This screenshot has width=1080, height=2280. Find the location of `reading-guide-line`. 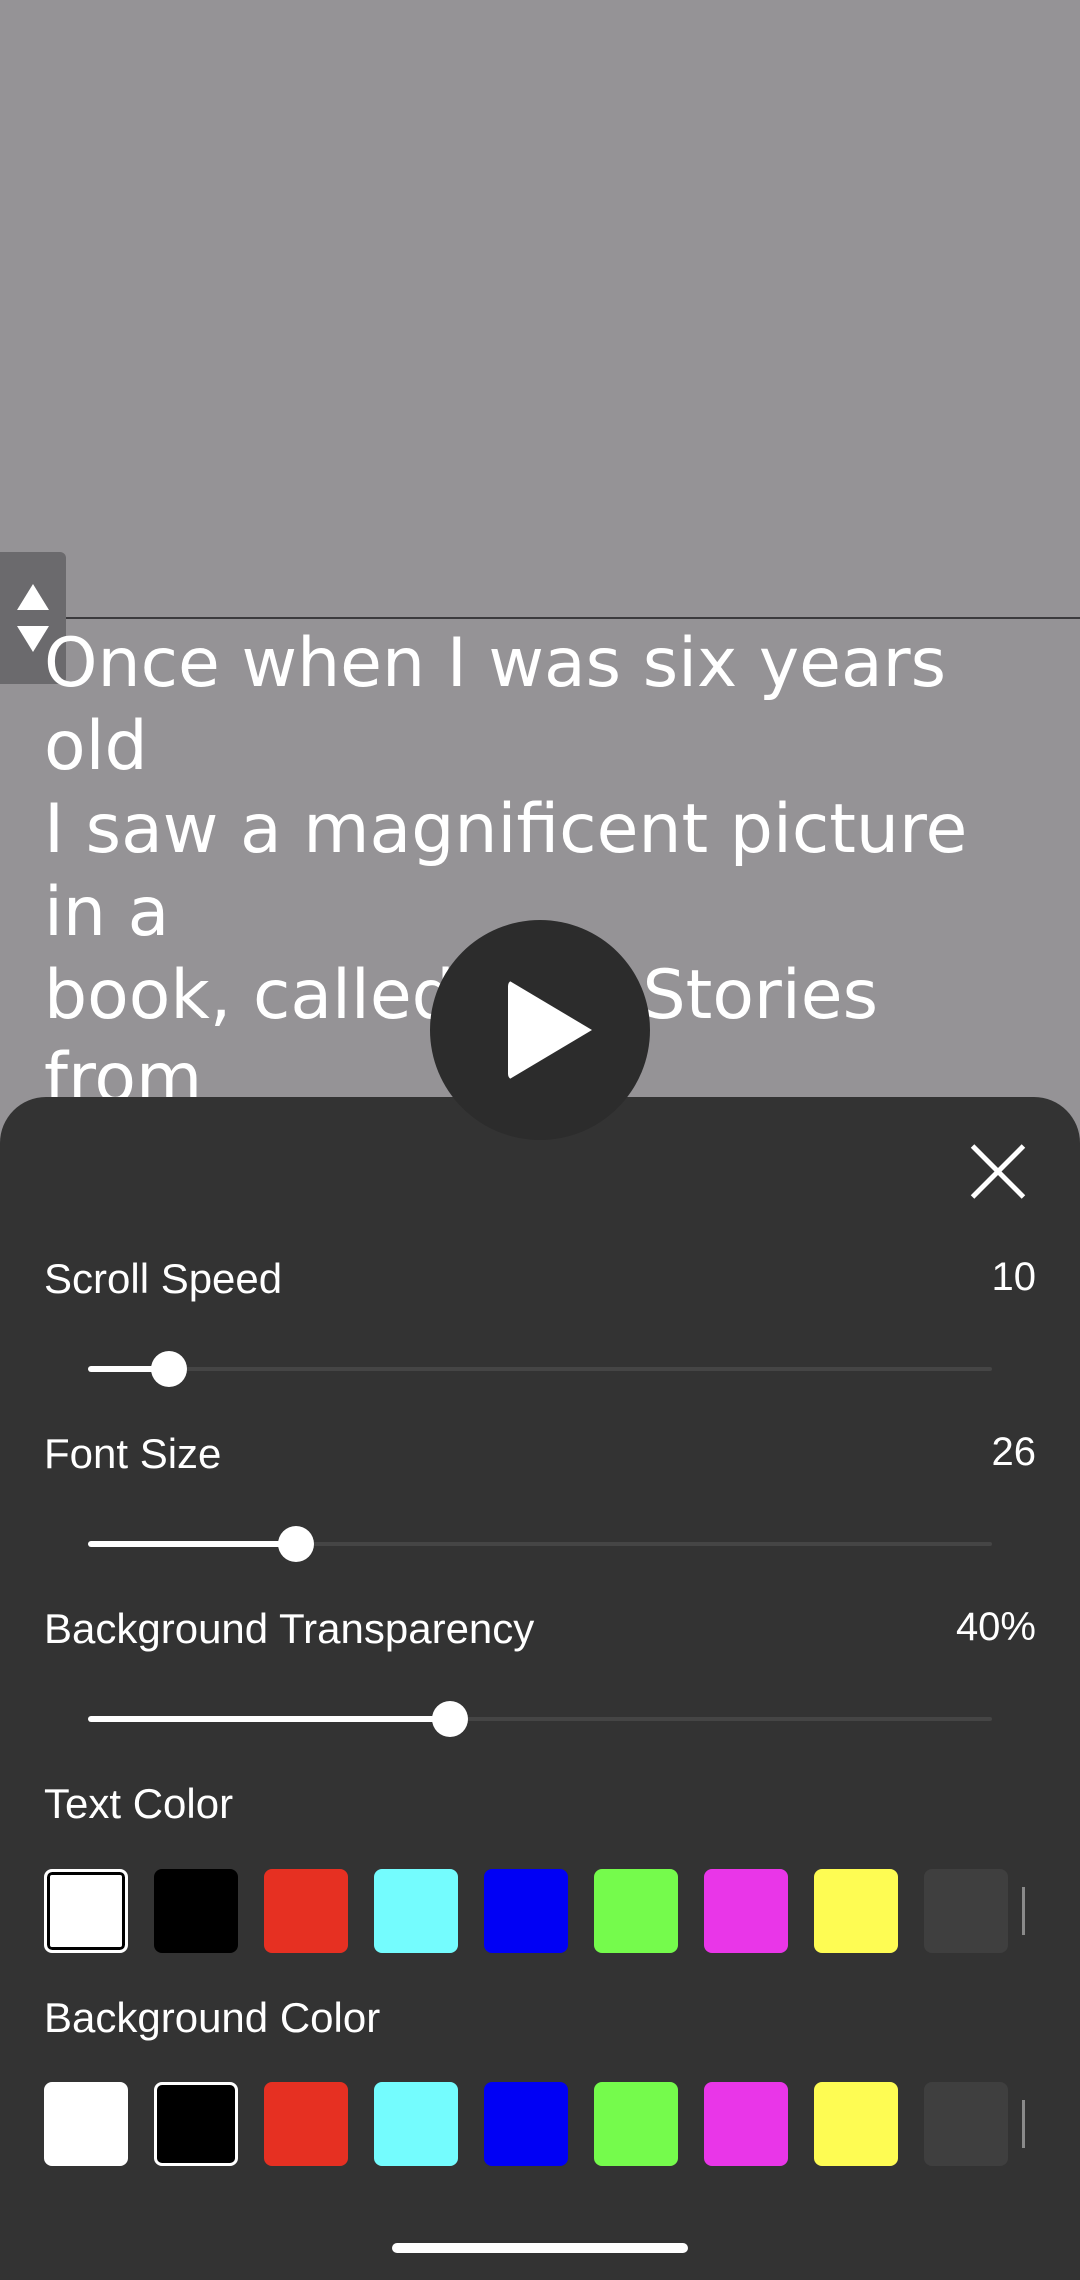

reading-guide-line is located at coordinates (540, 618).